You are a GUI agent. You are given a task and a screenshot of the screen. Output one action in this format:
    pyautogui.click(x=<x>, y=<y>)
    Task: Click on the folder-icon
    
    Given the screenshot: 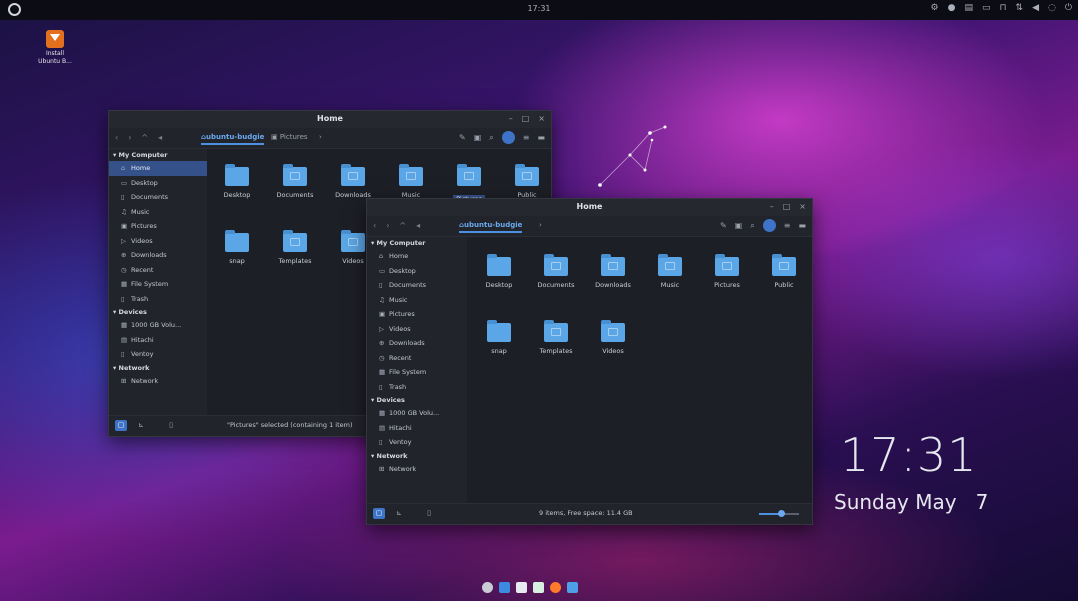 What is the action you would take?
    pyautogui.click(x=572, y=587)
    